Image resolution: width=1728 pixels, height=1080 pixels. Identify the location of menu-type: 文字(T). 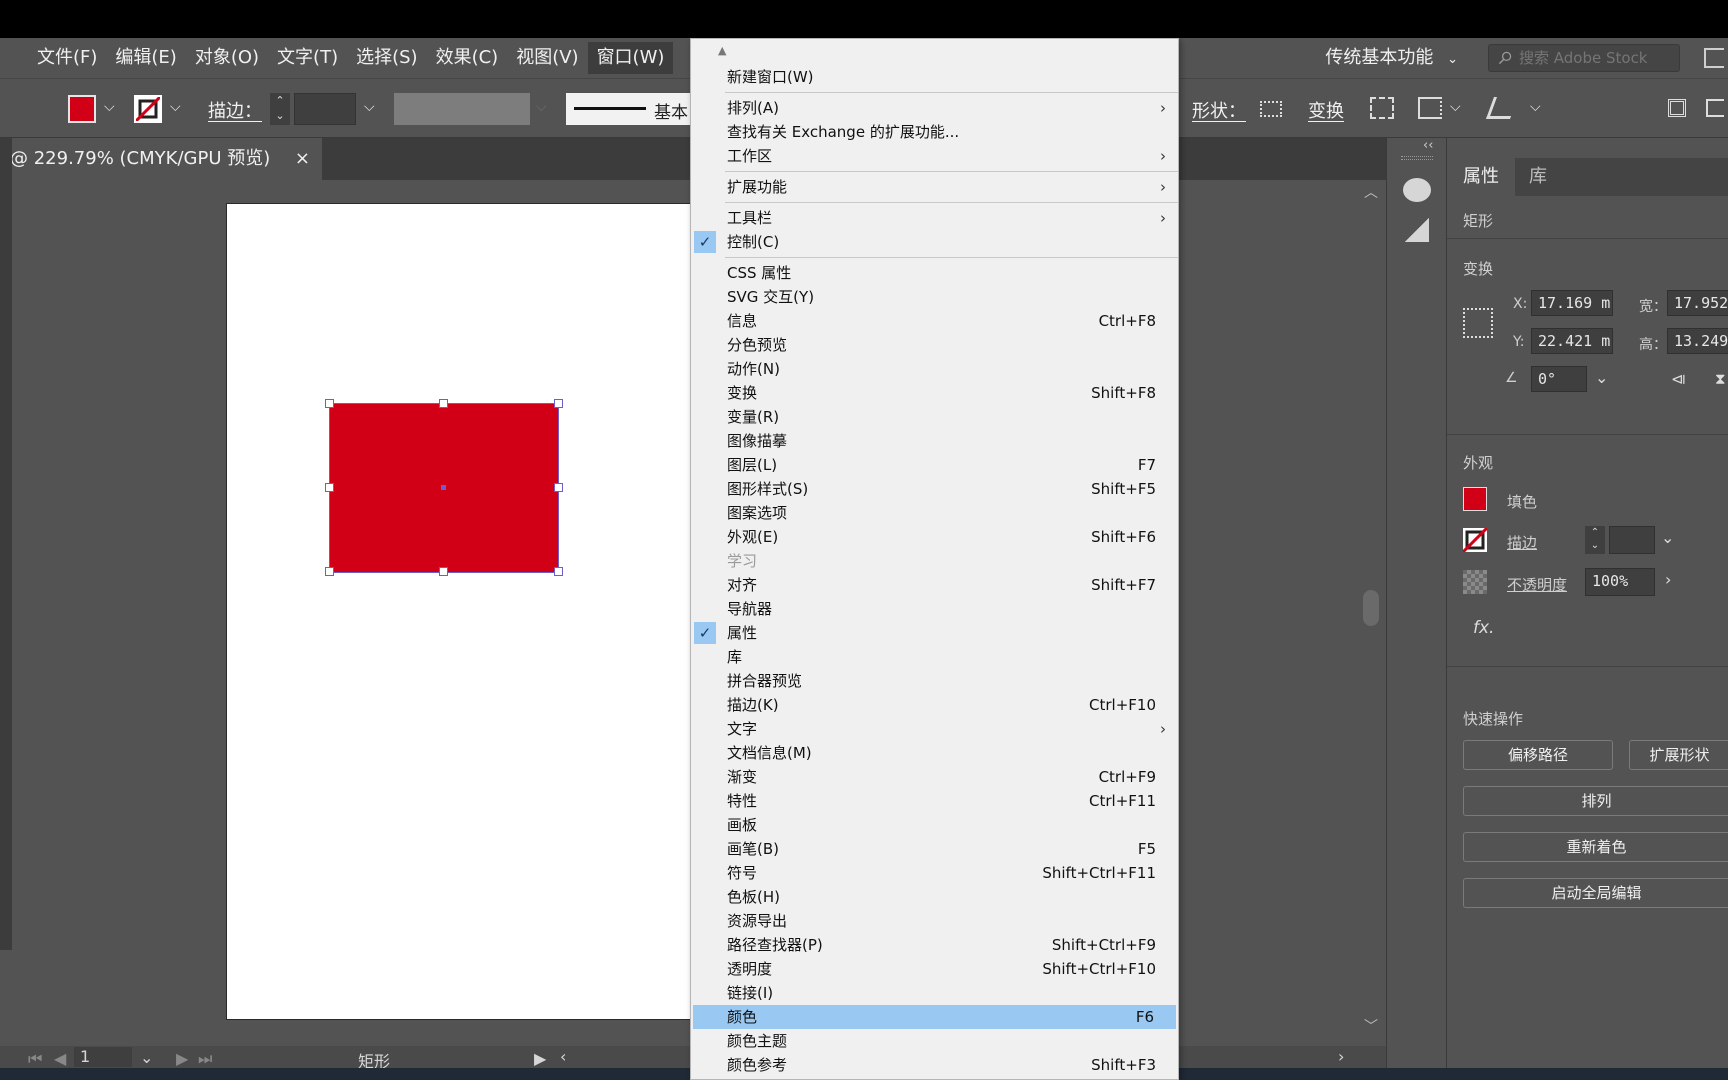
(307, 58).